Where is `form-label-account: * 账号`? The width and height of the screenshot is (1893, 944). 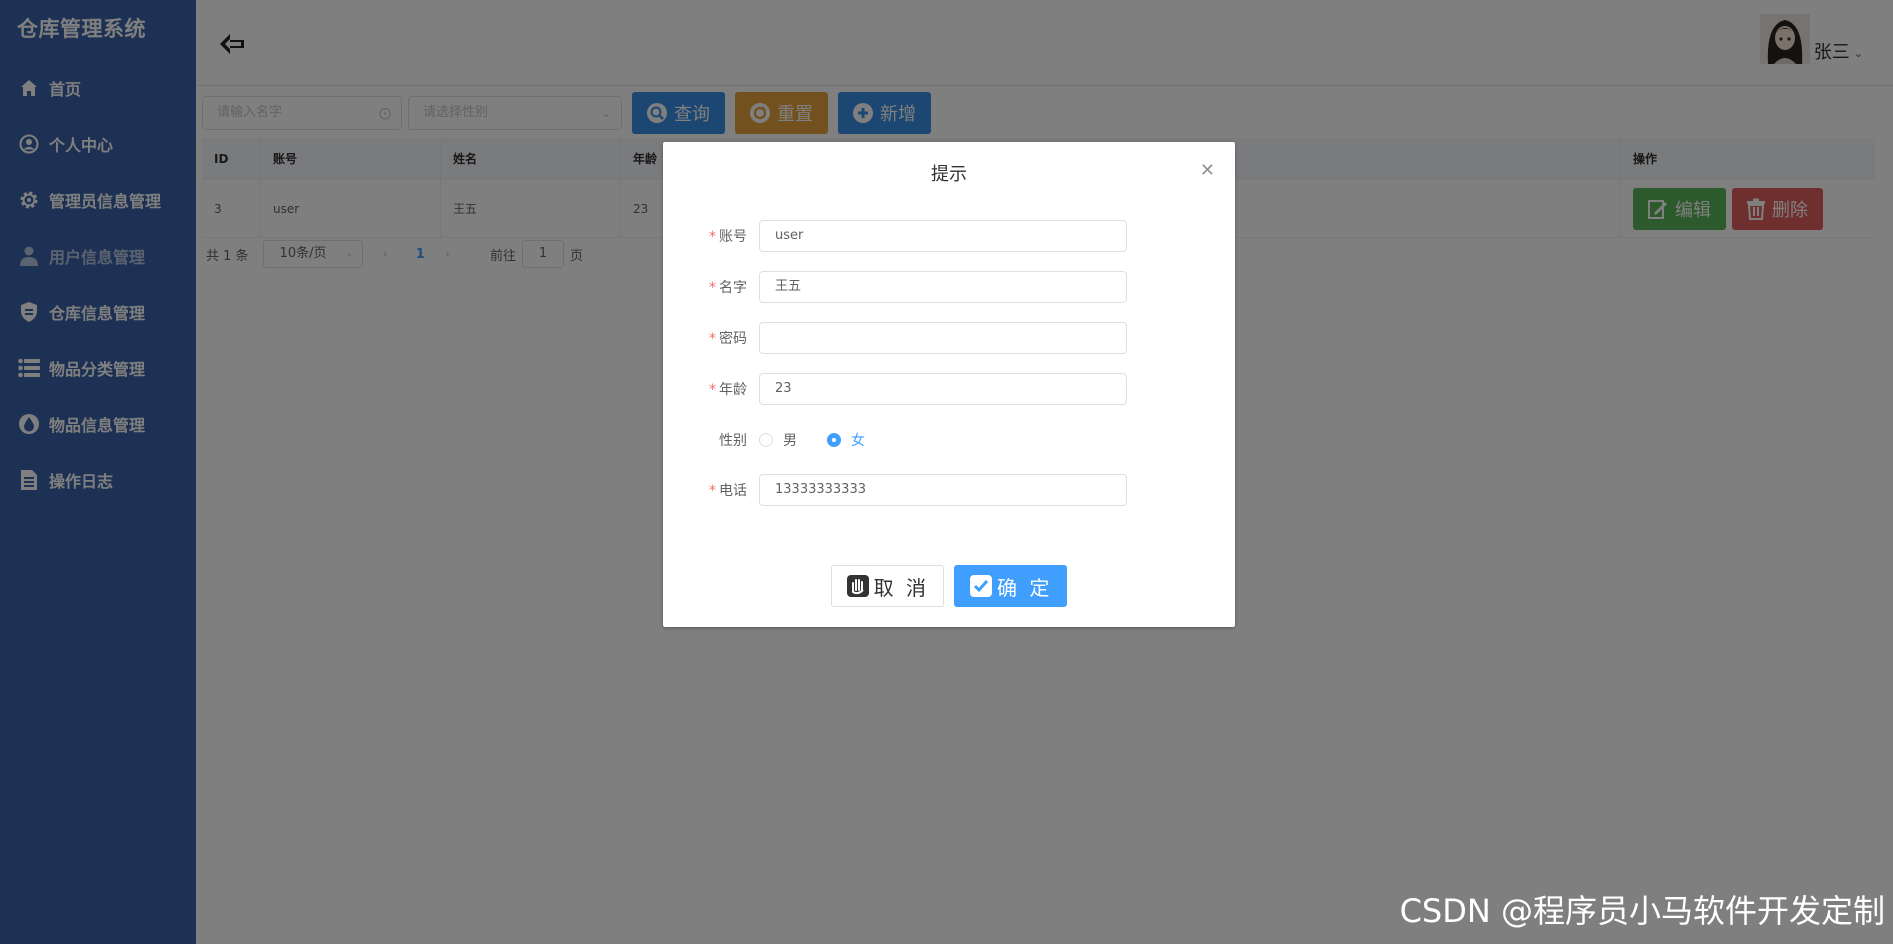 form-label-account: * 账号 is located at coordinates (728, 237).